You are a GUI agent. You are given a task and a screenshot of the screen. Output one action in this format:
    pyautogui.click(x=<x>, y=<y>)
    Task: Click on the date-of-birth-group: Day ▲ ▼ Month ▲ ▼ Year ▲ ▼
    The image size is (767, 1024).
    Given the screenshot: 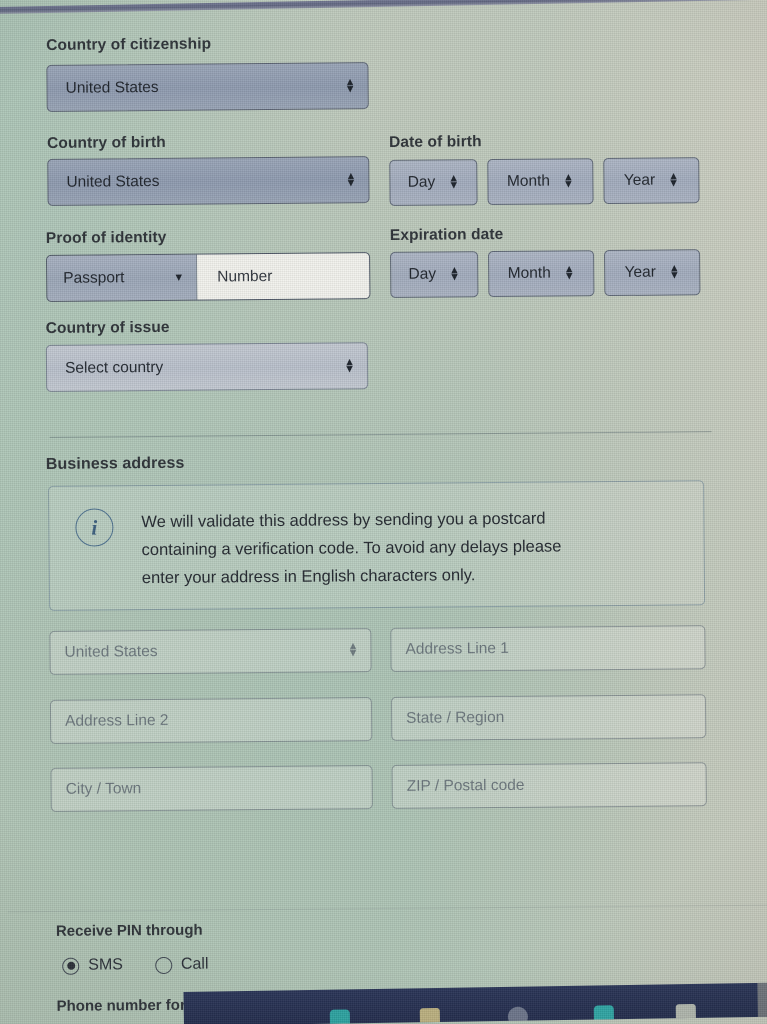 What is the action you would take?
    pyautogui.click(x=544, y=181)
    